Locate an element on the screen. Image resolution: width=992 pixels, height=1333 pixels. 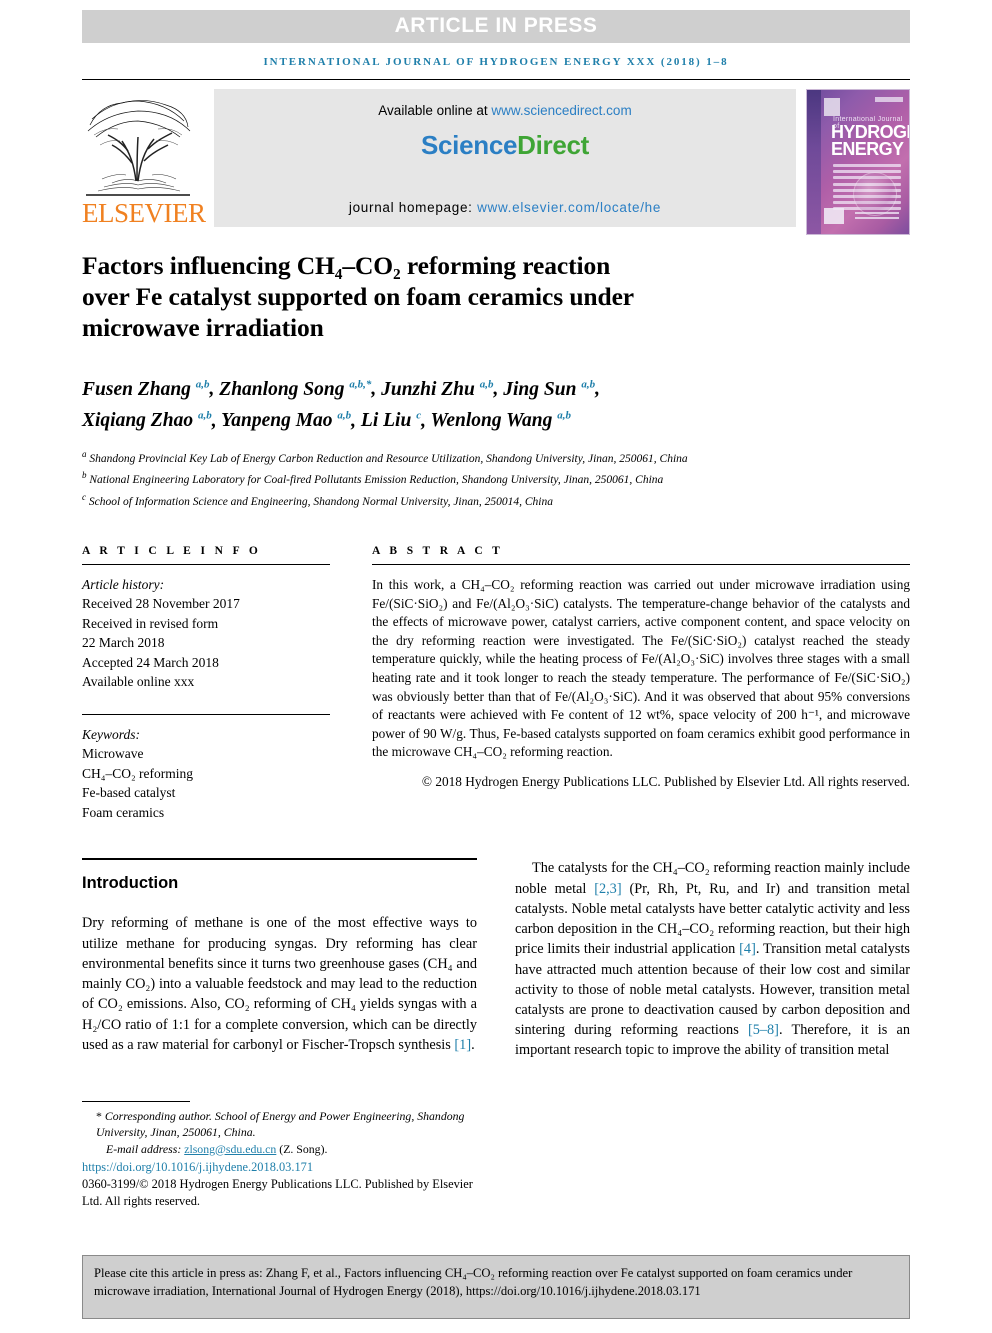
author-name: Li Liu is located at coordinates (386, 420).